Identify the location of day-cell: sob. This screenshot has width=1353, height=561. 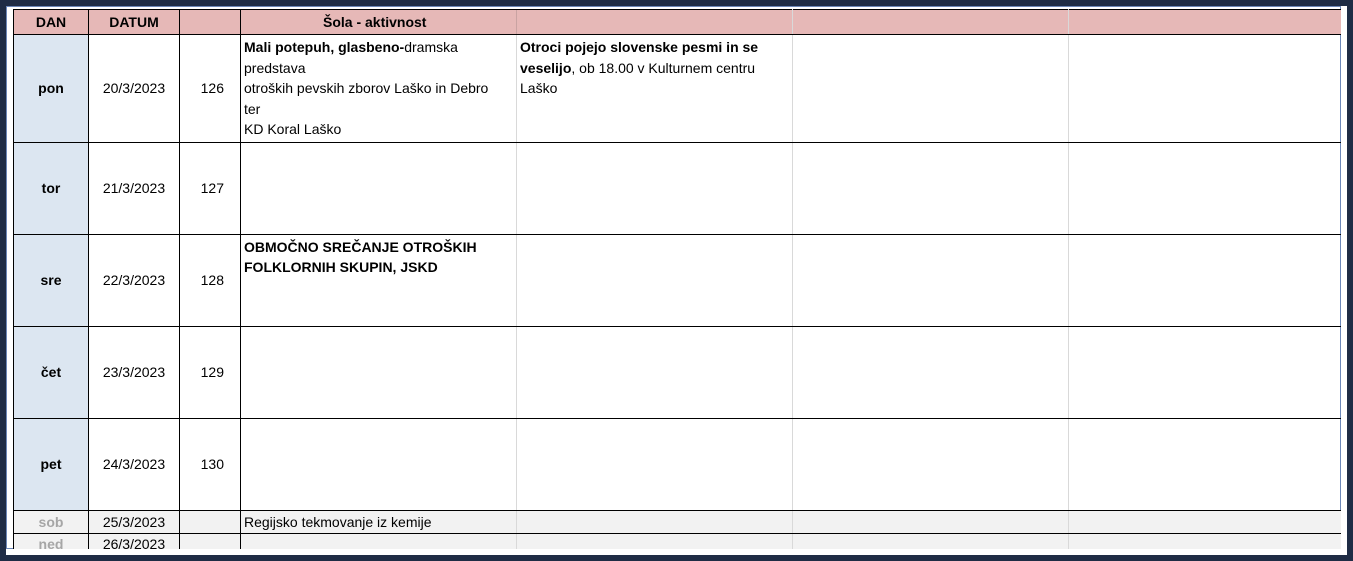
(51, 522).